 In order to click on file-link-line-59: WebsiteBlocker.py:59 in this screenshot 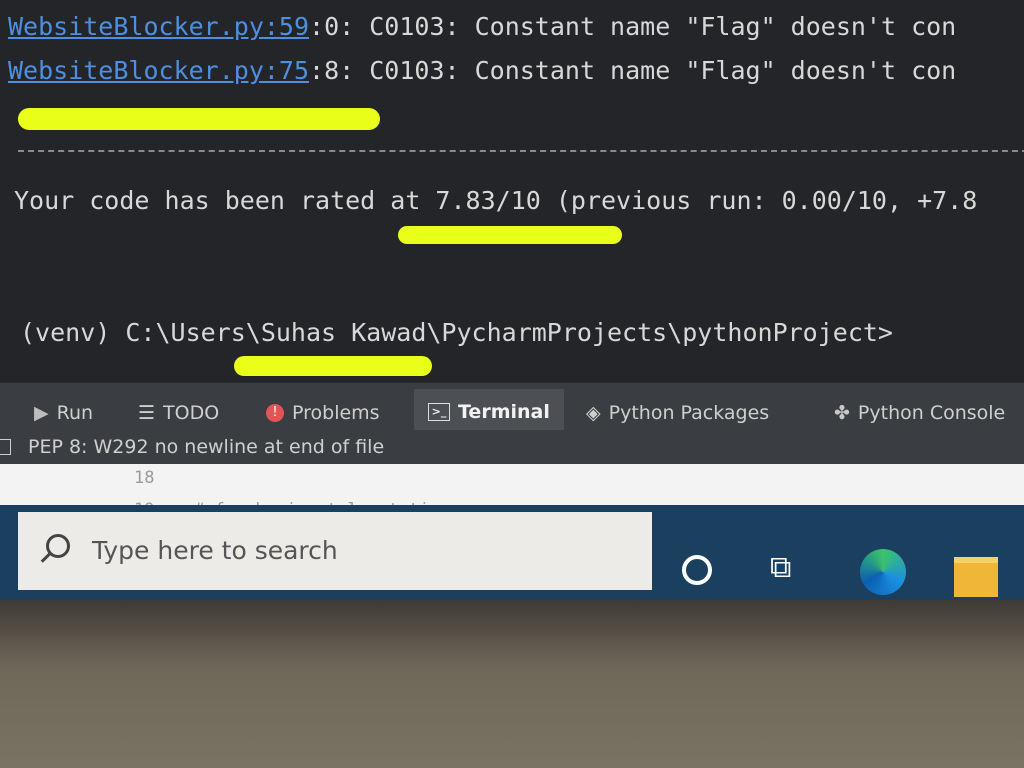, I will do `click(158, 26)`.